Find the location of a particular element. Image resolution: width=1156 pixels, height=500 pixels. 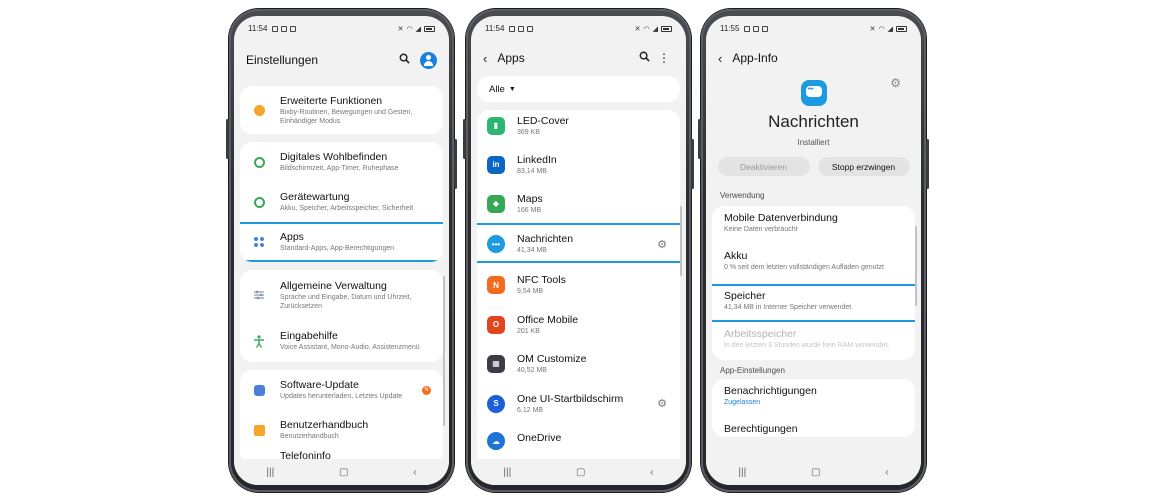

settings-item-label: Eingabehilfe is located at coordinates (309, 336).